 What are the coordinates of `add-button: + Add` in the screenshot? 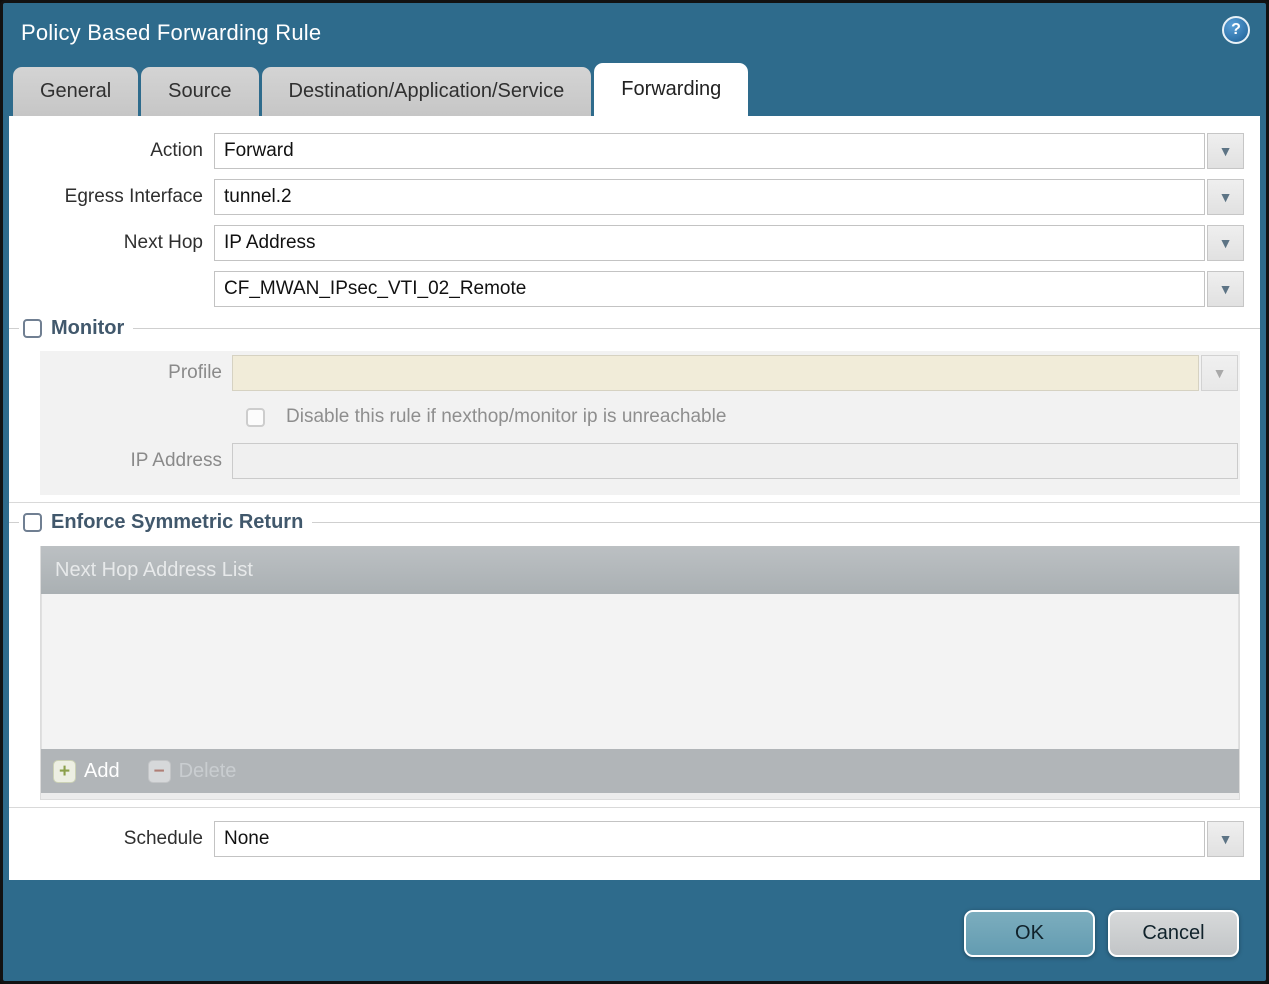 It's located at (86, 771).